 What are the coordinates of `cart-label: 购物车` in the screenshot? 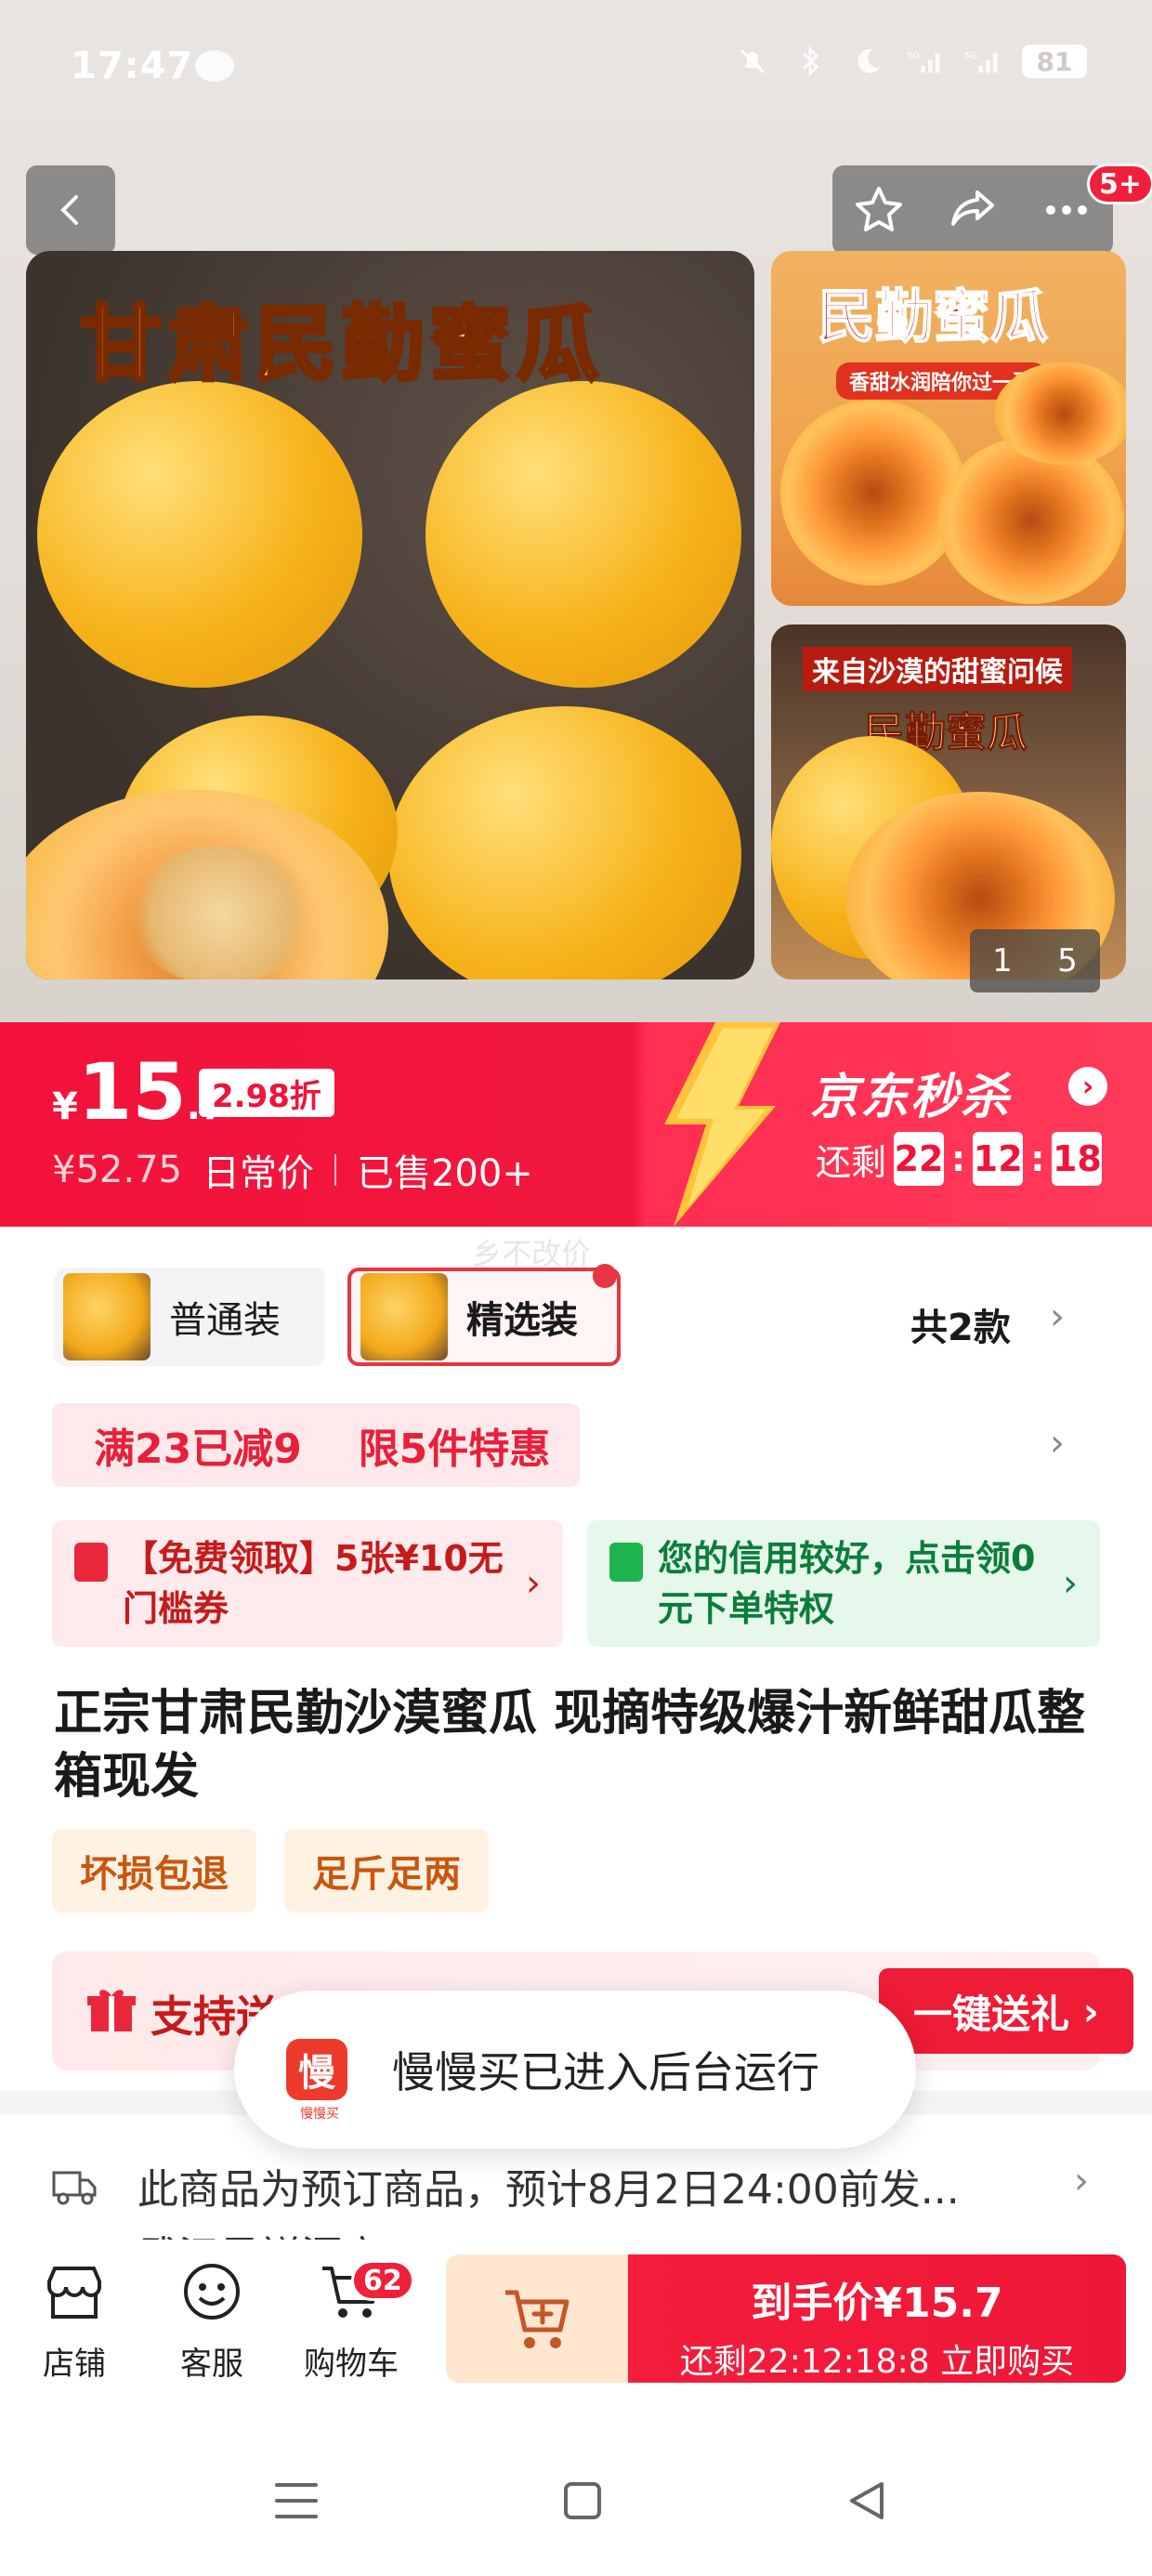 It's located at (351, 2364).